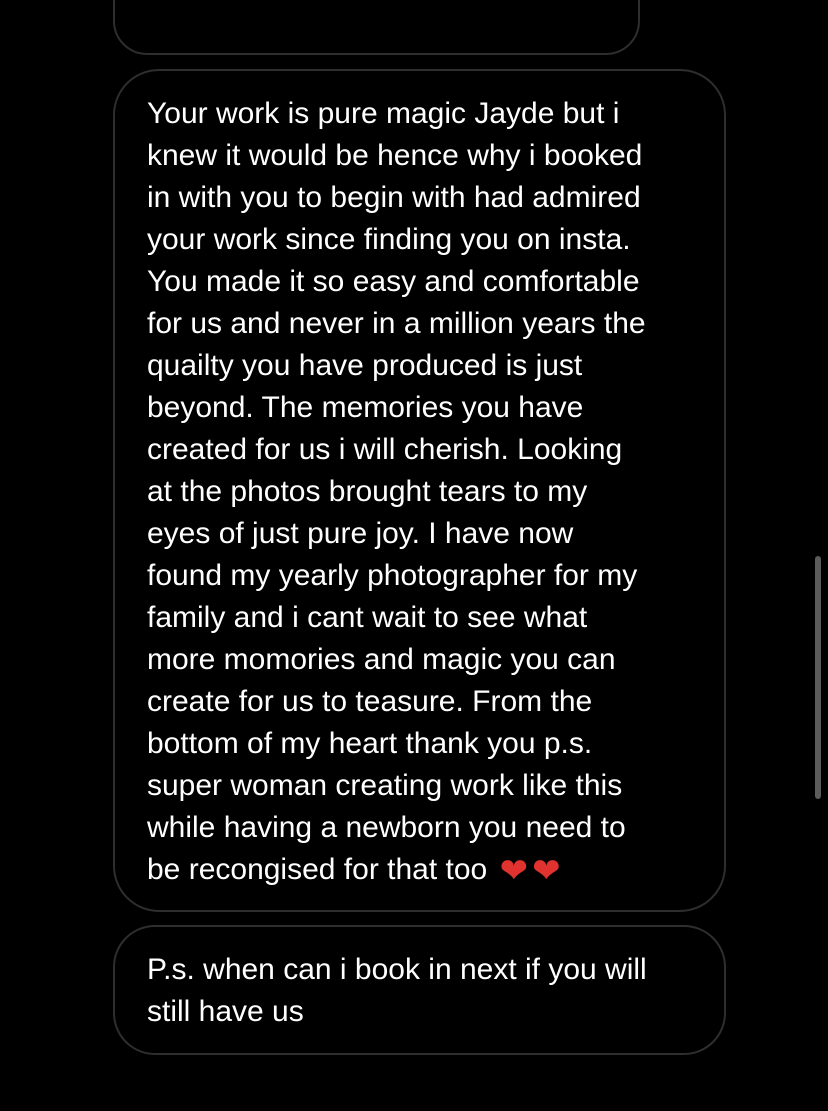 The height and width of the screenshot is (1111, 828). I want to click on message-line: family and i cant wait to see what, so click(367, 617).